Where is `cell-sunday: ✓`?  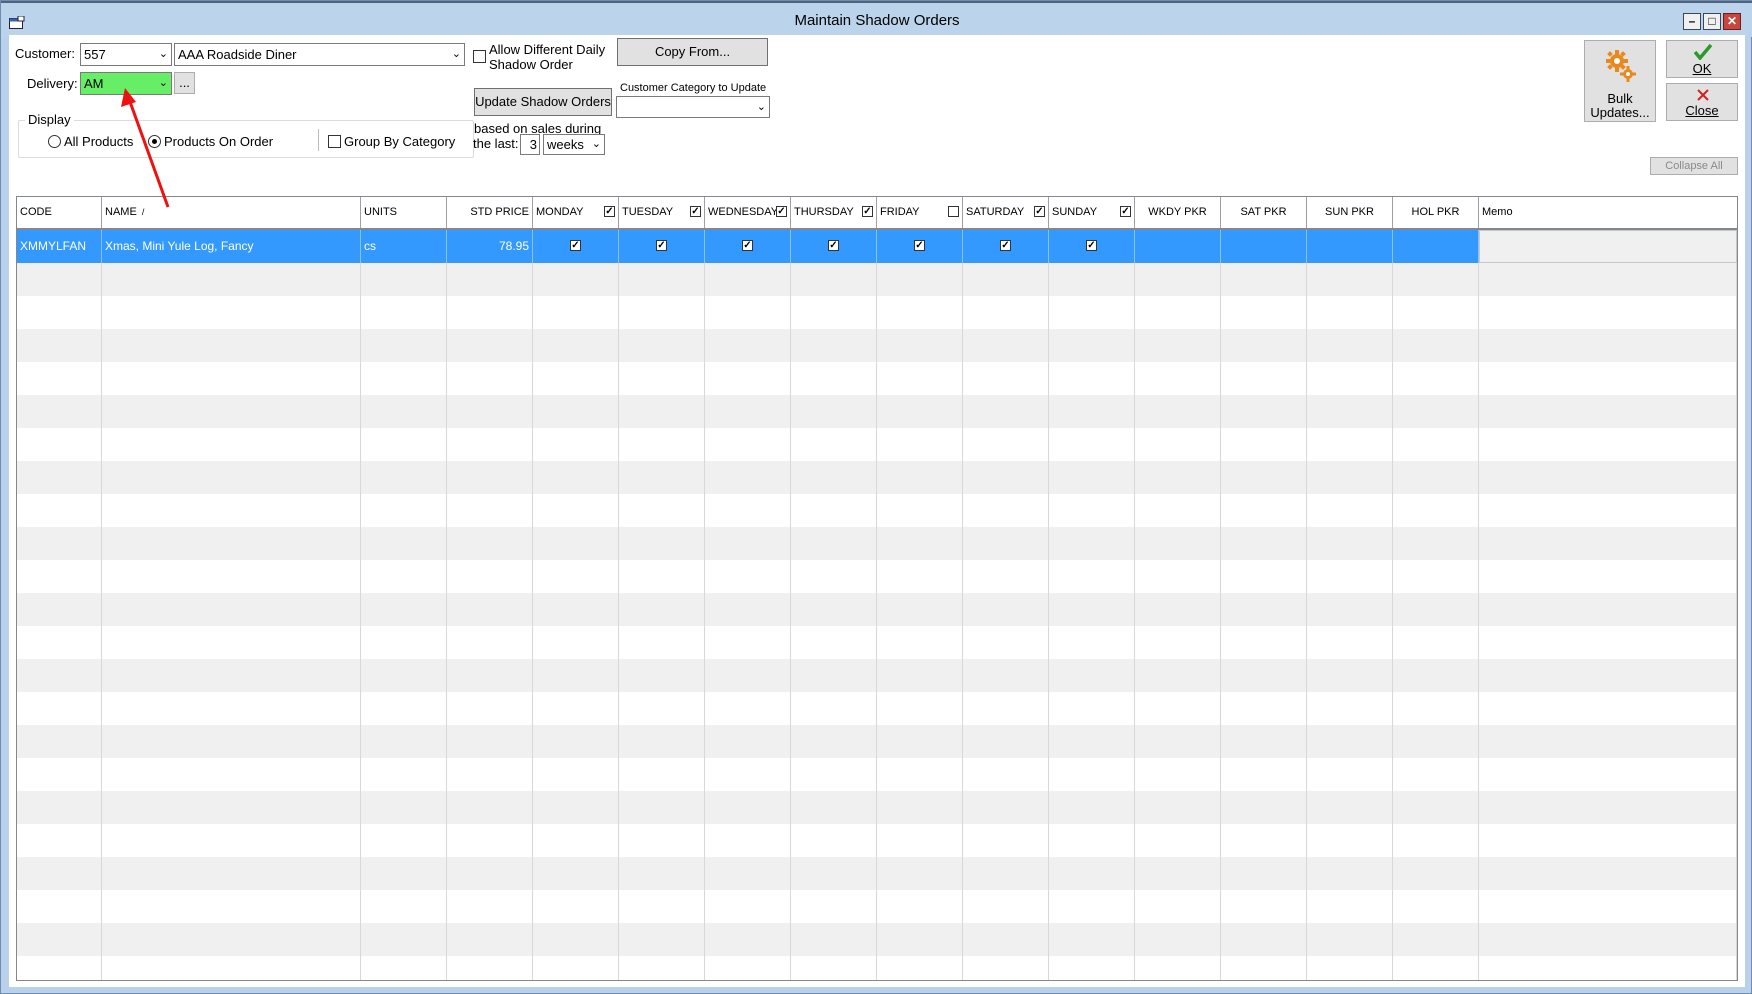
cell-sunday: ✓ is located at coordinates (1092, 246).